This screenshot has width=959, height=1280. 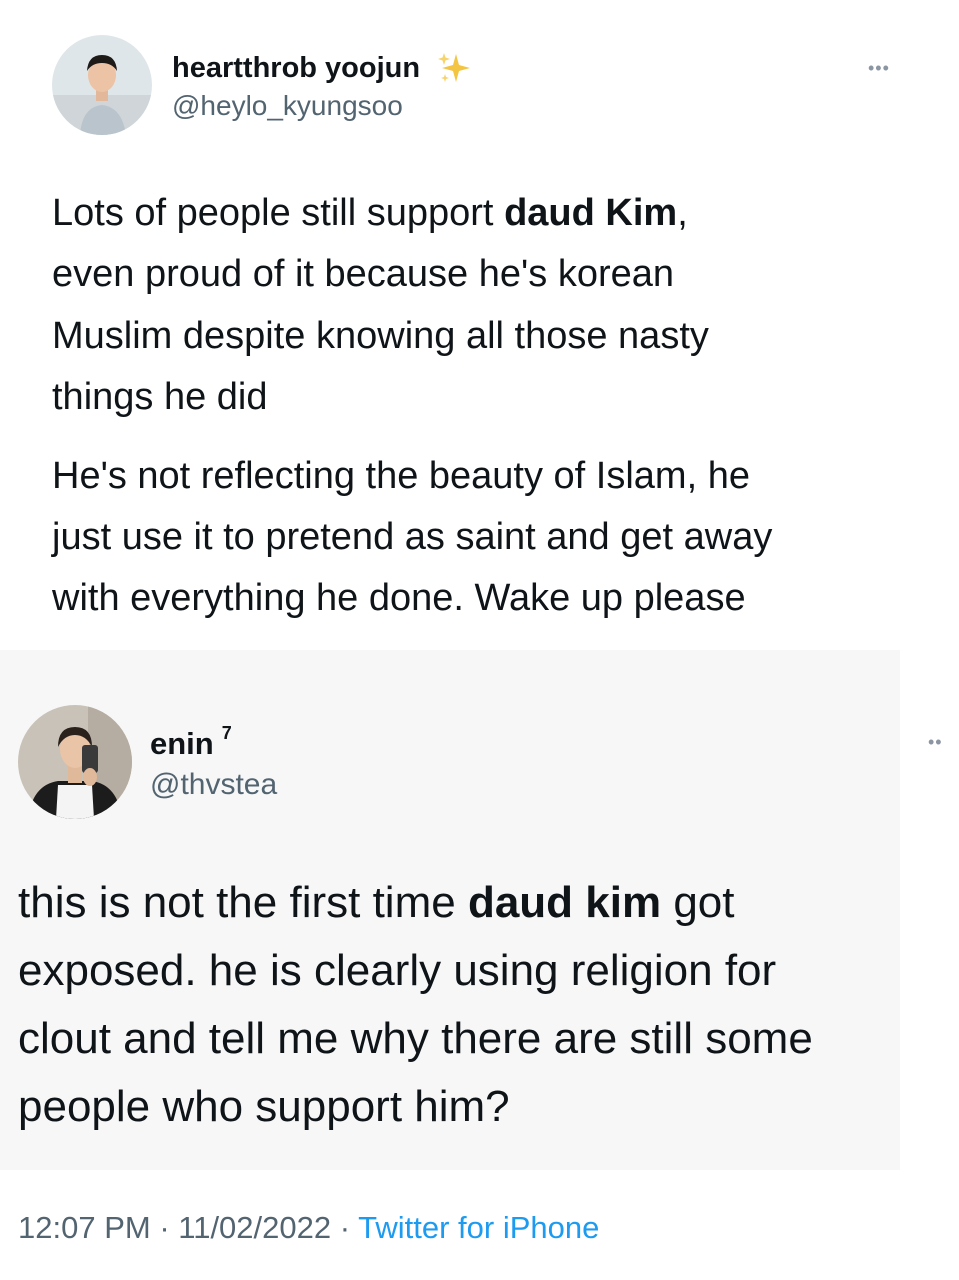 I want to click on tweet-date: 11/02/2022, so click(x=254, y=1227).